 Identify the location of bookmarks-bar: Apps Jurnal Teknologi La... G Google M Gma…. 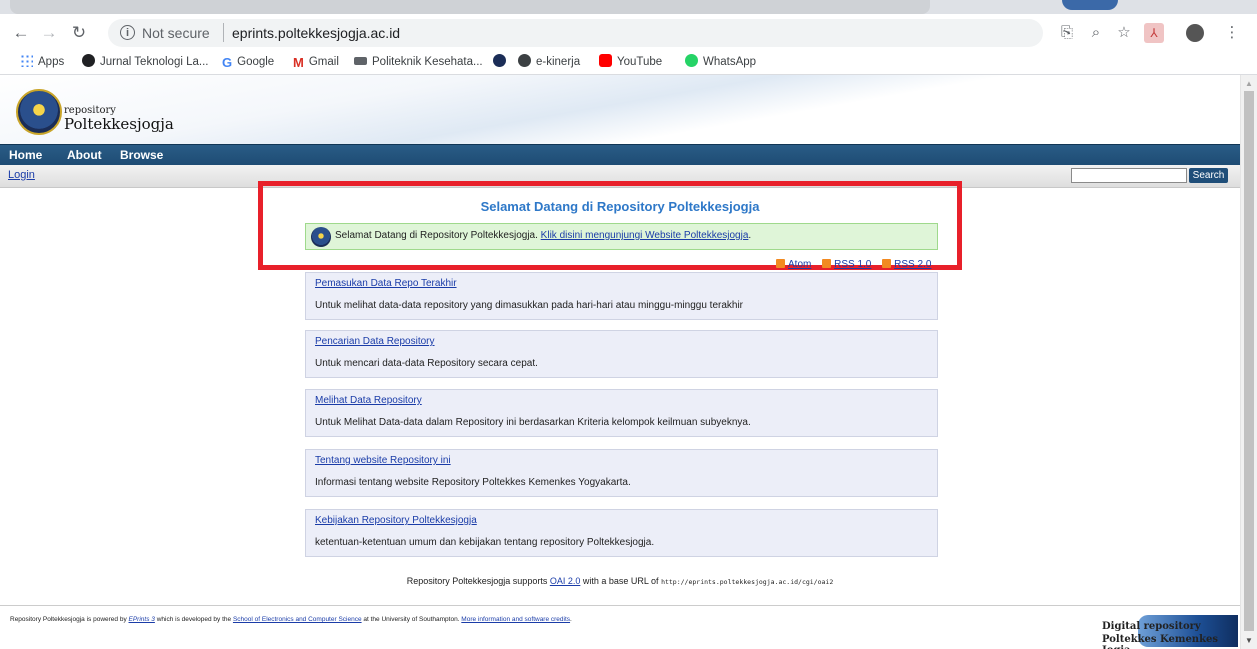
(628, 62).